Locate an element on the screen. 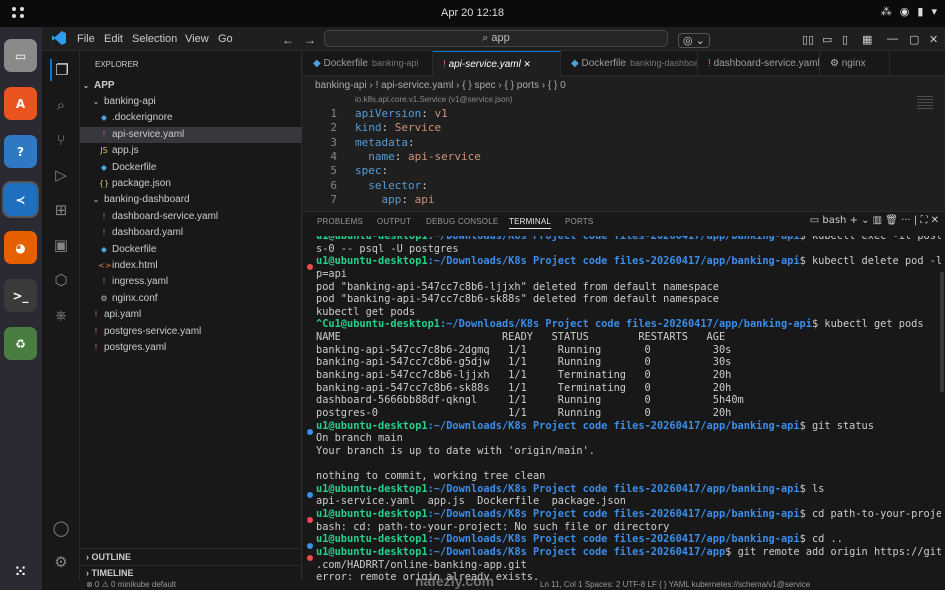  panel-tab-terminal: TERMINAL is located at coordinates (530, 223).